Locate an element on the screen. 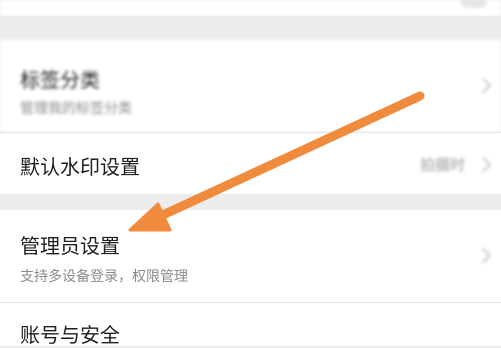 The image size is (501, 348). admin-settings-subtitle: 支持多设备登录，权限管理 is located at coordinates (104, 277).